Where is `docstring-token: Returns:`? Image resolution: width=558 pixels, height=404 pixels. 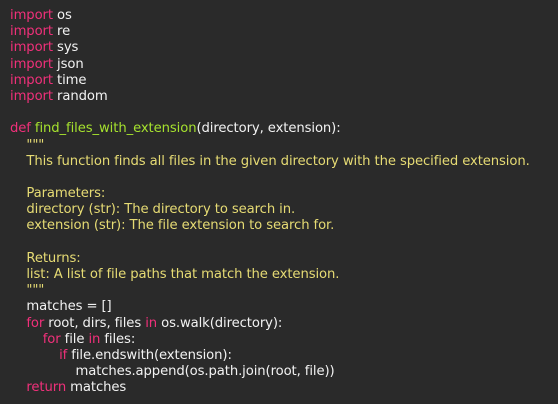 docstring-token: Returns: is located at coordinates (45, 258).